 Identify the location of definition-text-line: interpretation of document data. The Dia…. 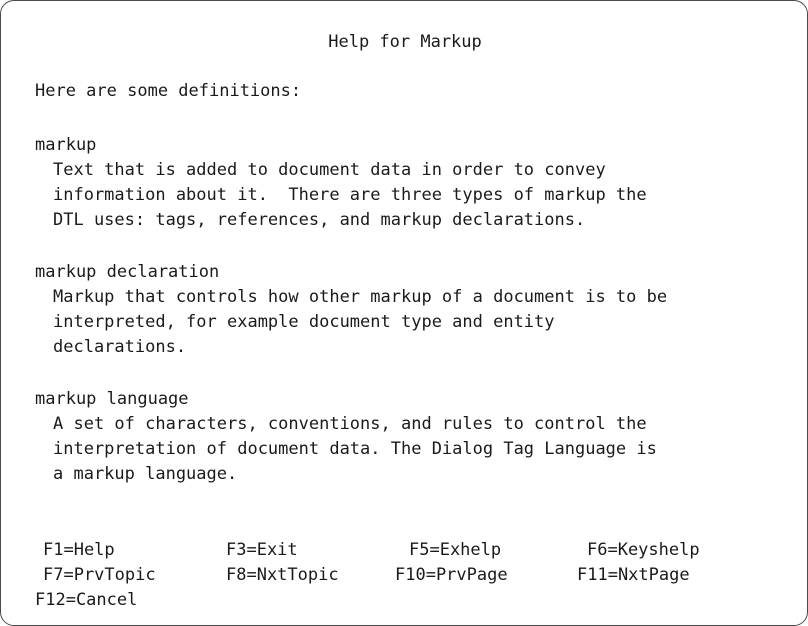
(355, 449).